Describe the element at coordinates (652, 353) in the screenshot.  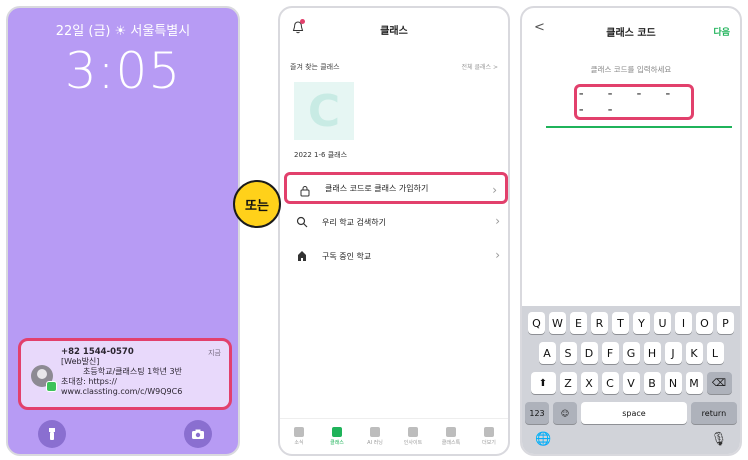
I see `key-h: H` at that location.